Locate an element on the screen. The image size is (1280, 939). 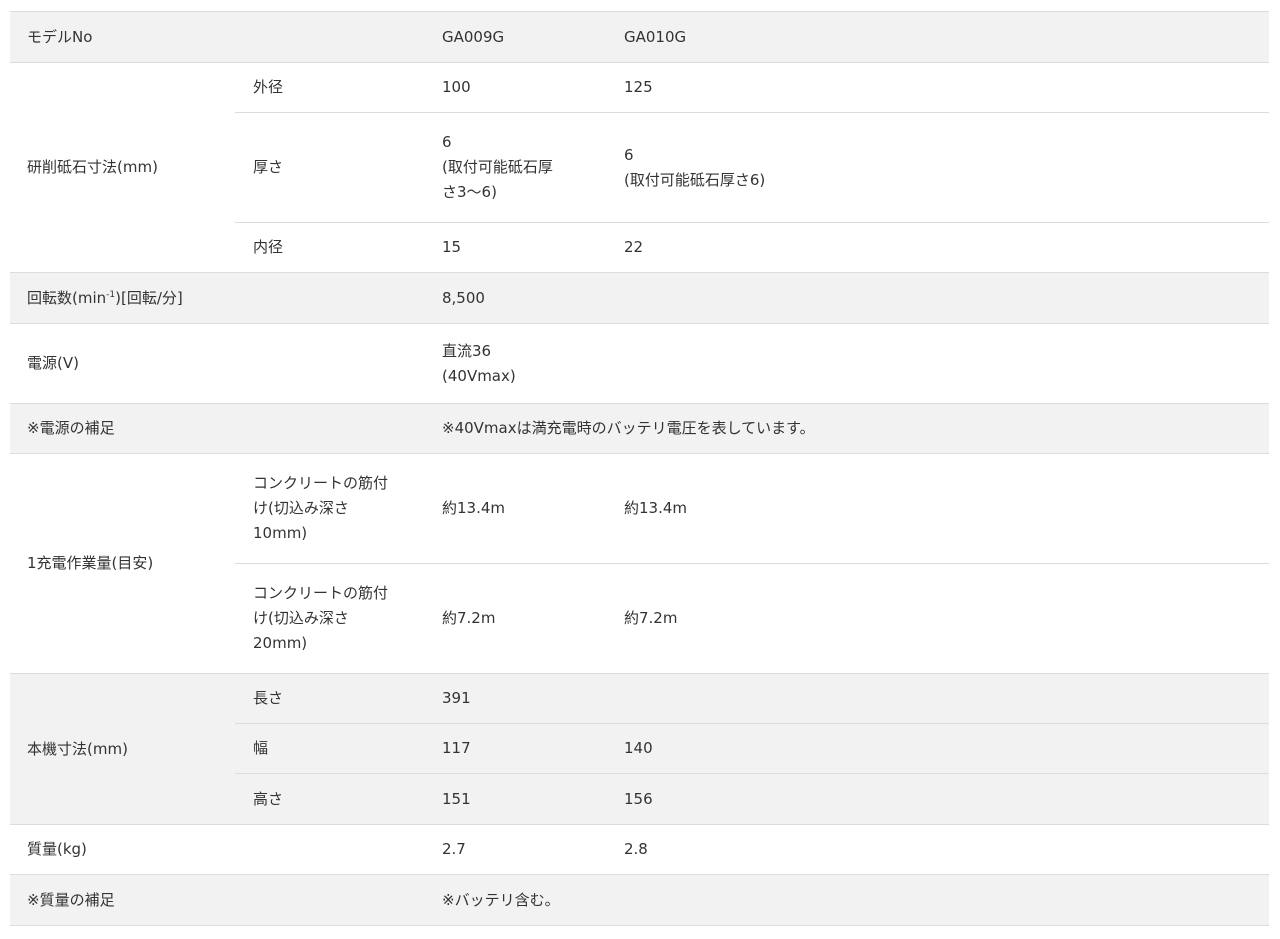
row-model: モデルNo GA009G GA010G is located at coordinates (639, 37).